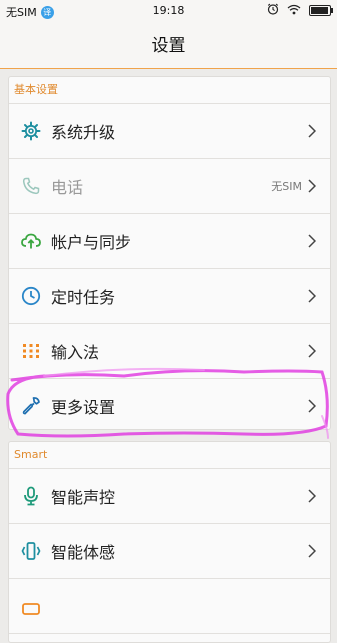 This screenshot has width=337, height=643. Describe the element at coordinates (169, 90) in the screenshot. I see `section-header-basic: 基本设置` at that location.